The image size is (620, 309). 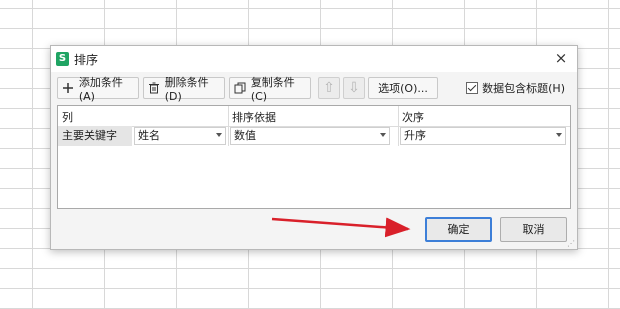 I want to click on dialog-title: 排序, so click(x=86, y=60).